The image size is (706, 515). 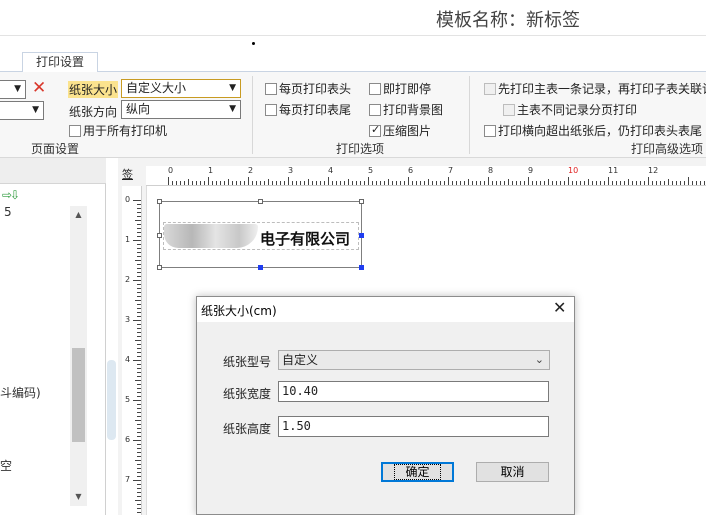 I want to click on paper-type-select: 自定义 ⌄, so click(x=414, y=360).